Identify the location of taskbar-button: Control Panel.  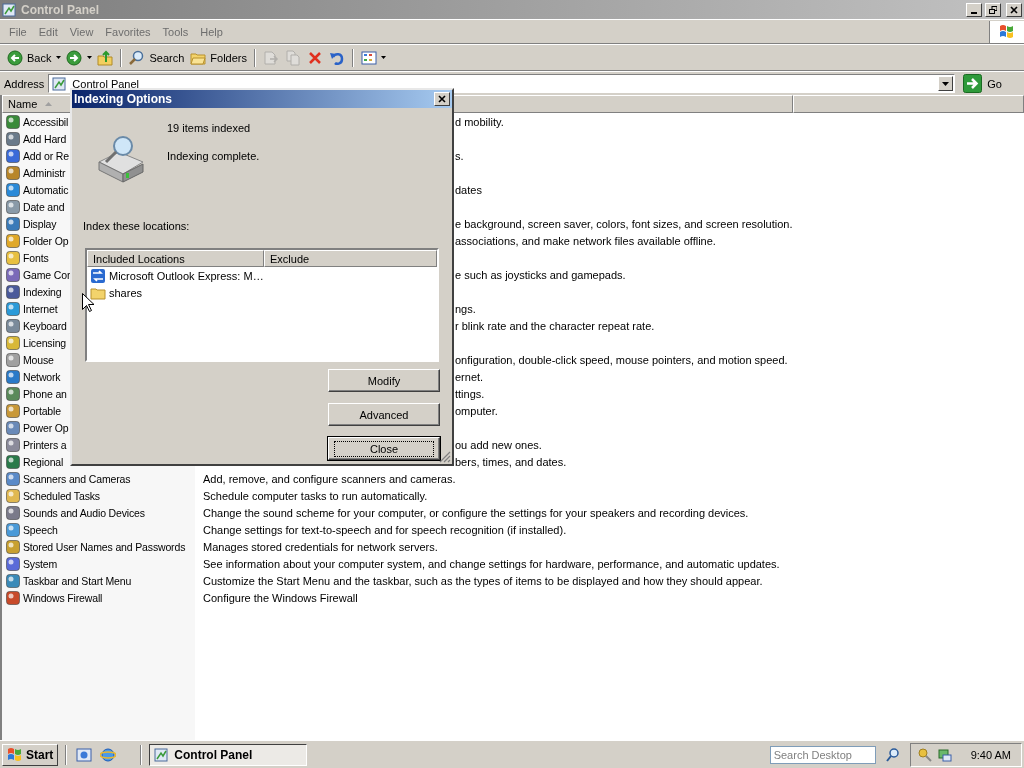
(228, 754).